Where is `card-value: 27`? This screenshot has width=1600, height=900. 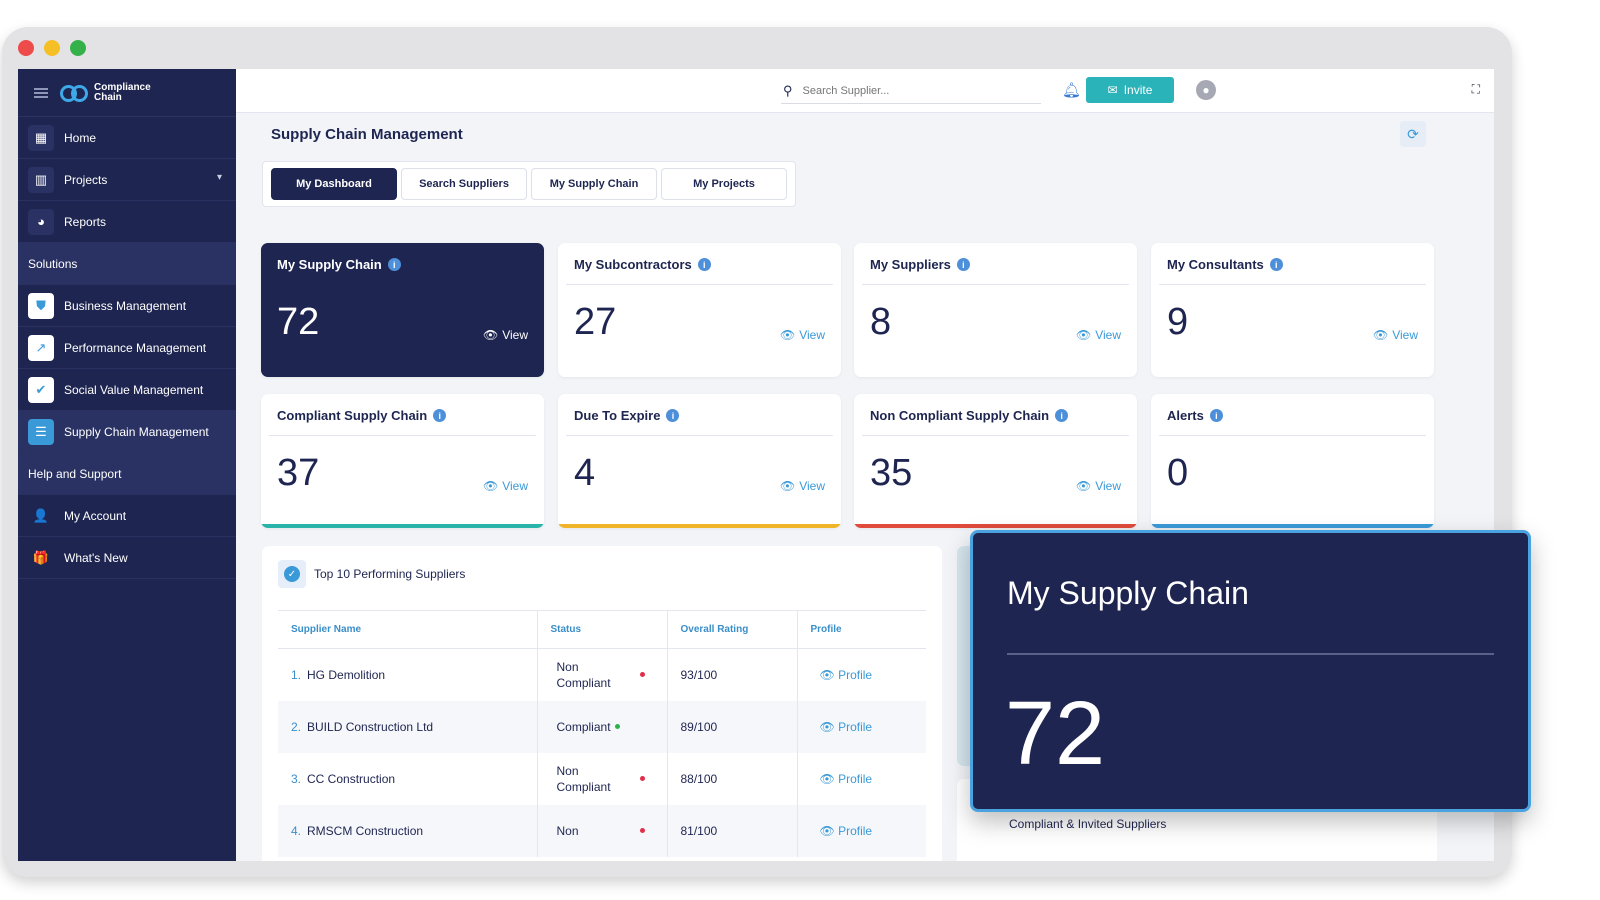
card-value: 27 is located at coordinates (595, 322).